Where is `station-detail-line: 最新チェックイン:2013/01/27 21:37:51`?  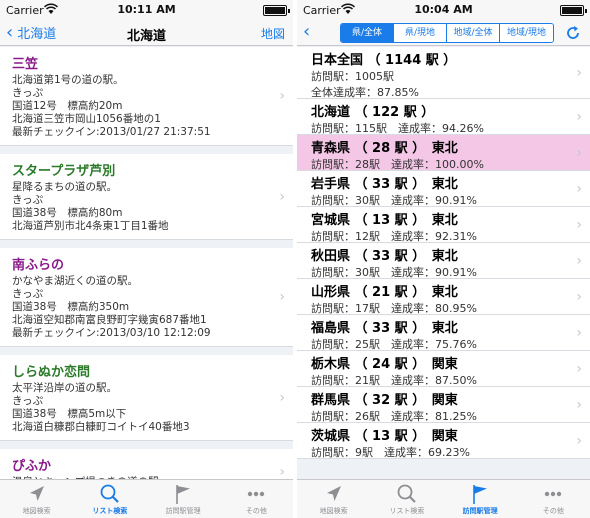 station-detail-line: 最新チェックイン:2013/01/27 21:37:51 is located at coordinates (111, 132).